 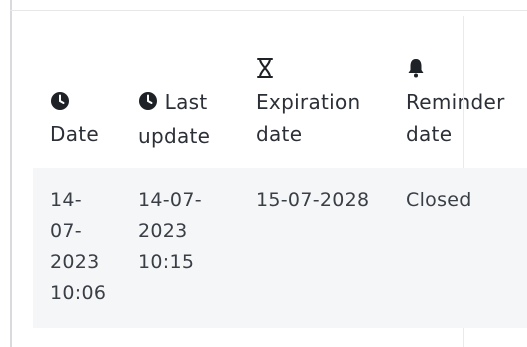 What do you see at coordinates (74, 118) in the screenshot?
I see `header-date: Date` at bounding box center [74, 118].